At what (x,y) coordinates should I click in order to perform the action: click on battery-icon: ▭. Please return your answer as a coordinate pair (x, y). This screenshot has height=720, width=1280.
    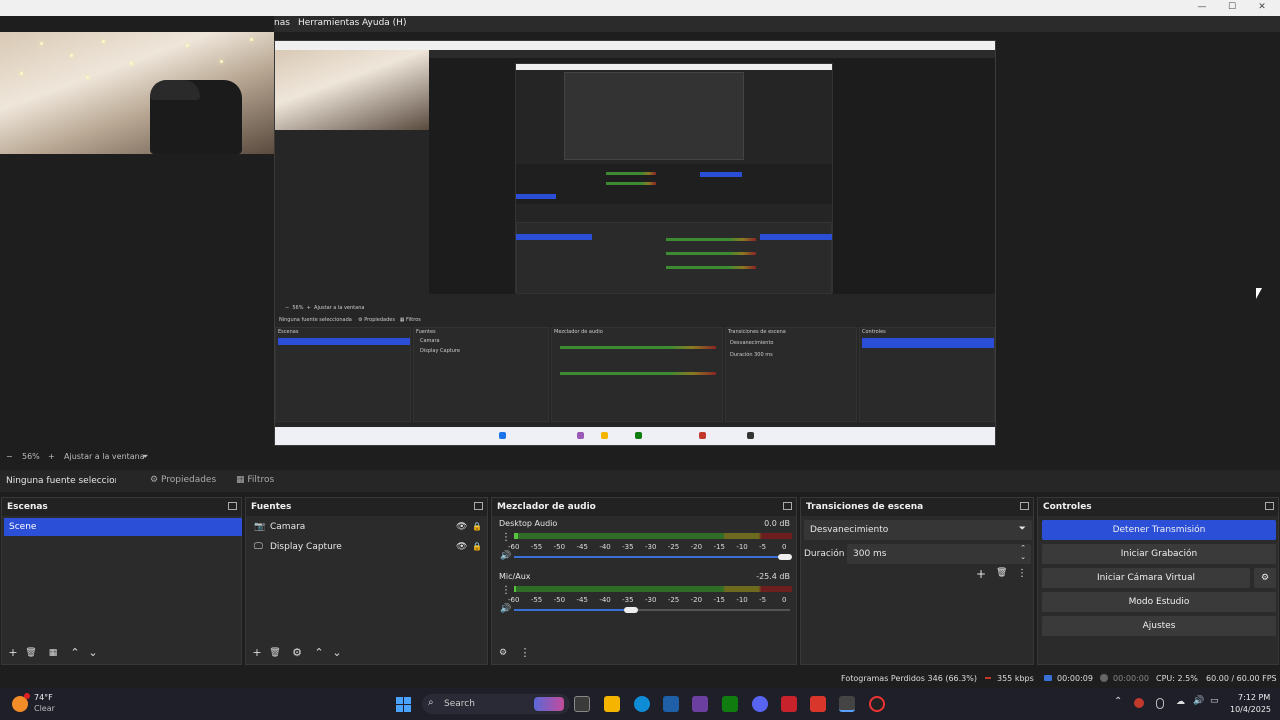
    Looking at the image, I should click on (1214, 701).